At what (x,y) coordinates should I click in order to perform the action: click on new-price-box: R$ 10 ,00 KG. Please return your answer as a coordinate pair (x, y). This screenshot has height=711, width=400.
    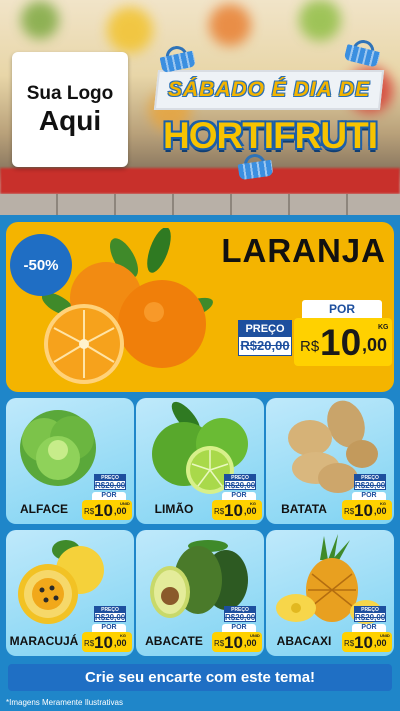
    Looking at the image, I should click on (343, 342).